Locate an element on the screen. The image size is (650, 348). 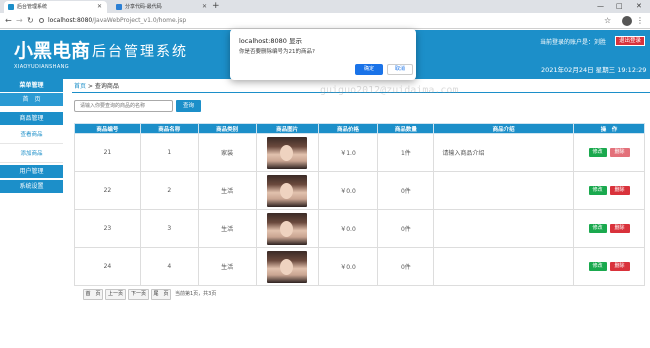
cell-price: ￥1.0 is located at coordinates (348, 152).